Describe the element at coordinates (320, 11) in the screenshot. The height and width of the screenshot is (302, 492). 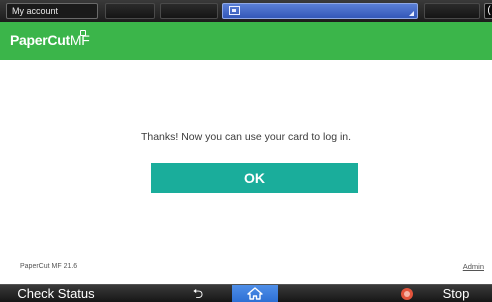
I see `app-switch-button` at that location.